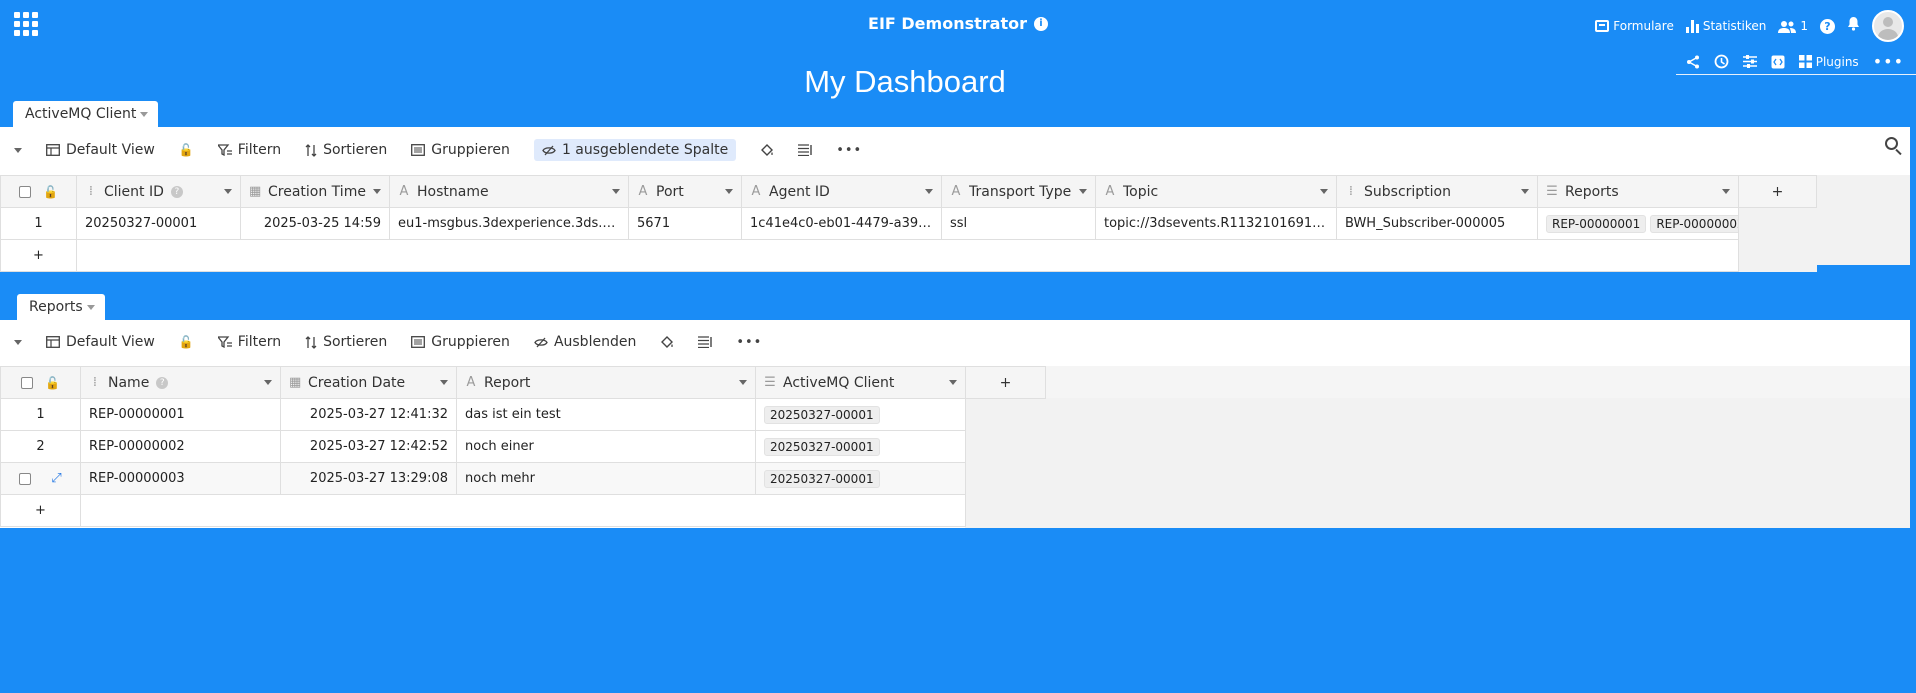  Describe the element at coordinates (509, 223) in the screenshot. I see `cell-hostname: eu1-msgbus.3dexperience.3ds.com` at that location.